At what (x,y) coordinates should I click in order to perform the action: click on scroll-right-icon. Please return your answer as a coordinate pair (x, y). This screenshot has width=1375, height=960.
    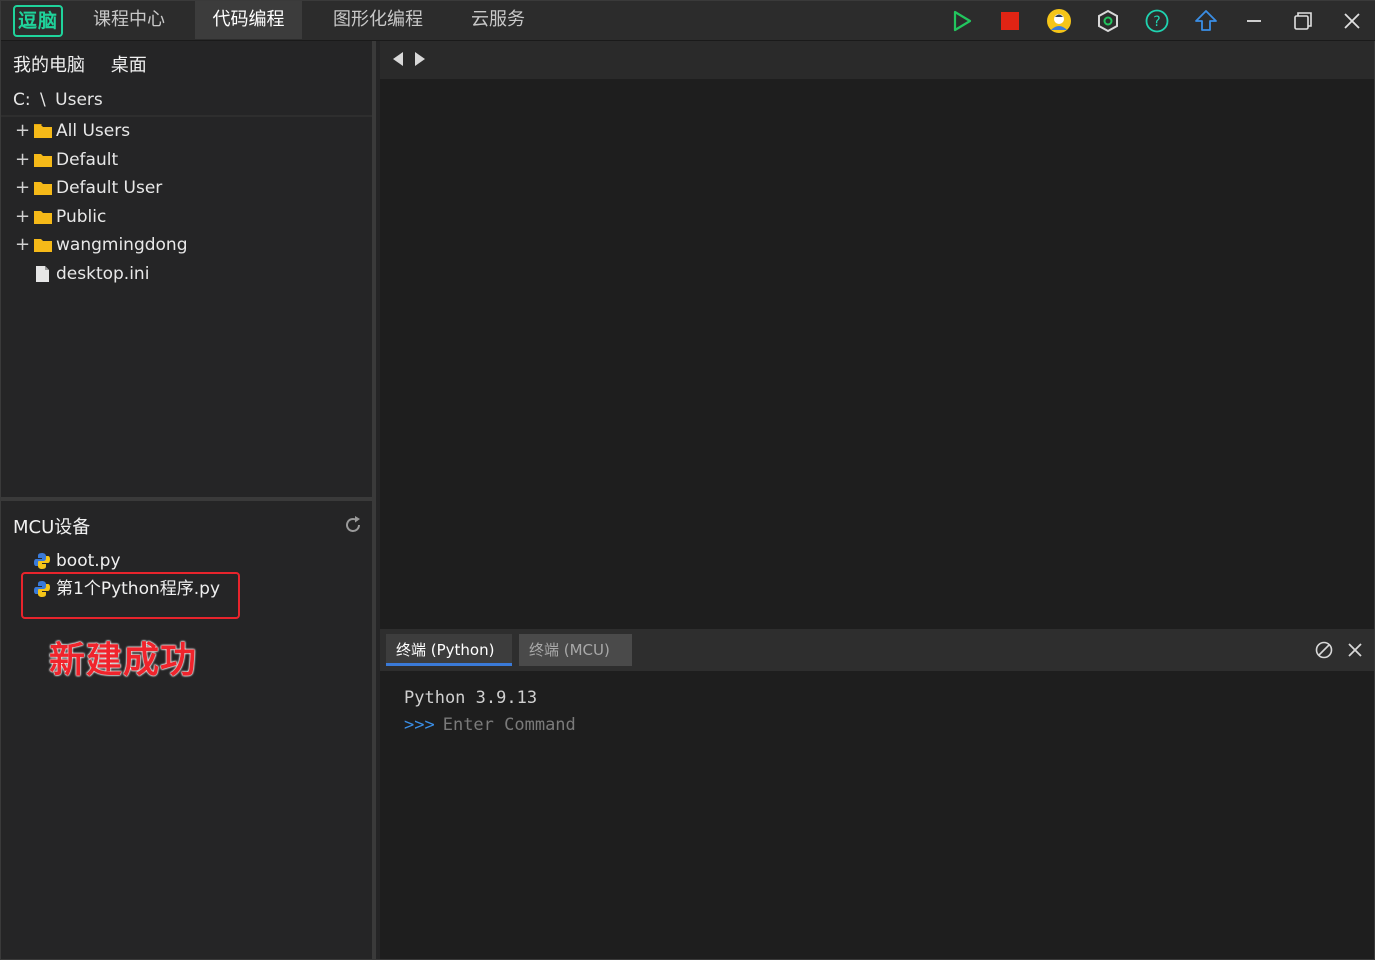
    Looking at the image, I should click on (420, 59).